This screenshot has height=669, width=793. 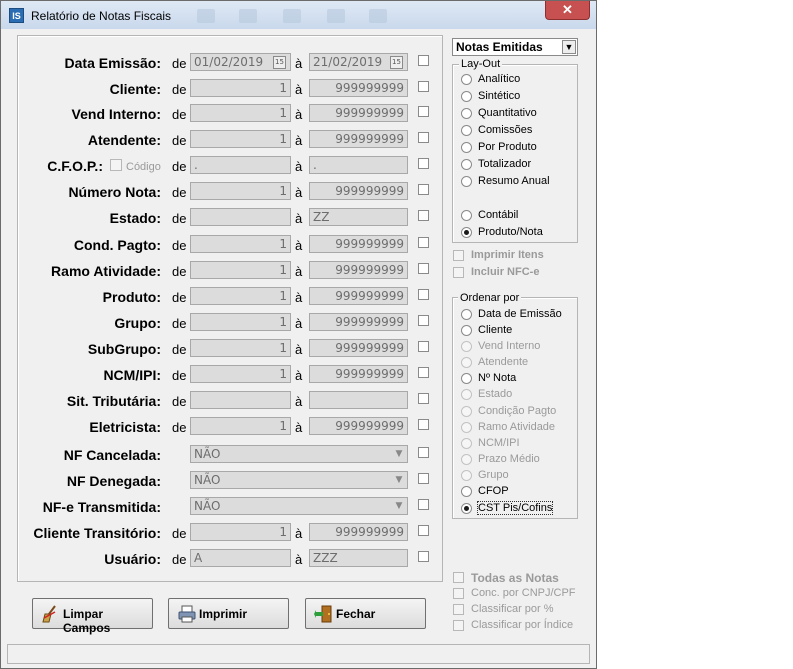 I want to click on to-input: ZZ, so click(x=358, y=217).